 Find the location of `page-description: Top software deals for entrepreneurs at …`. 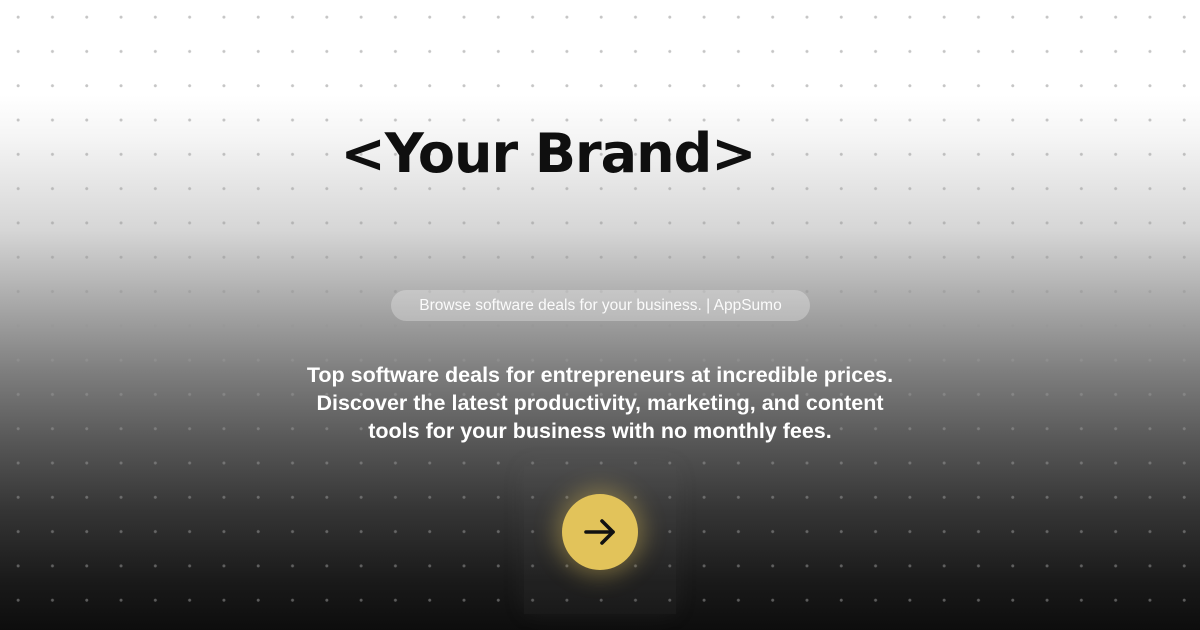

page-description: Top software deals for entrepreneurs at … is located at coordinates (600, 403).